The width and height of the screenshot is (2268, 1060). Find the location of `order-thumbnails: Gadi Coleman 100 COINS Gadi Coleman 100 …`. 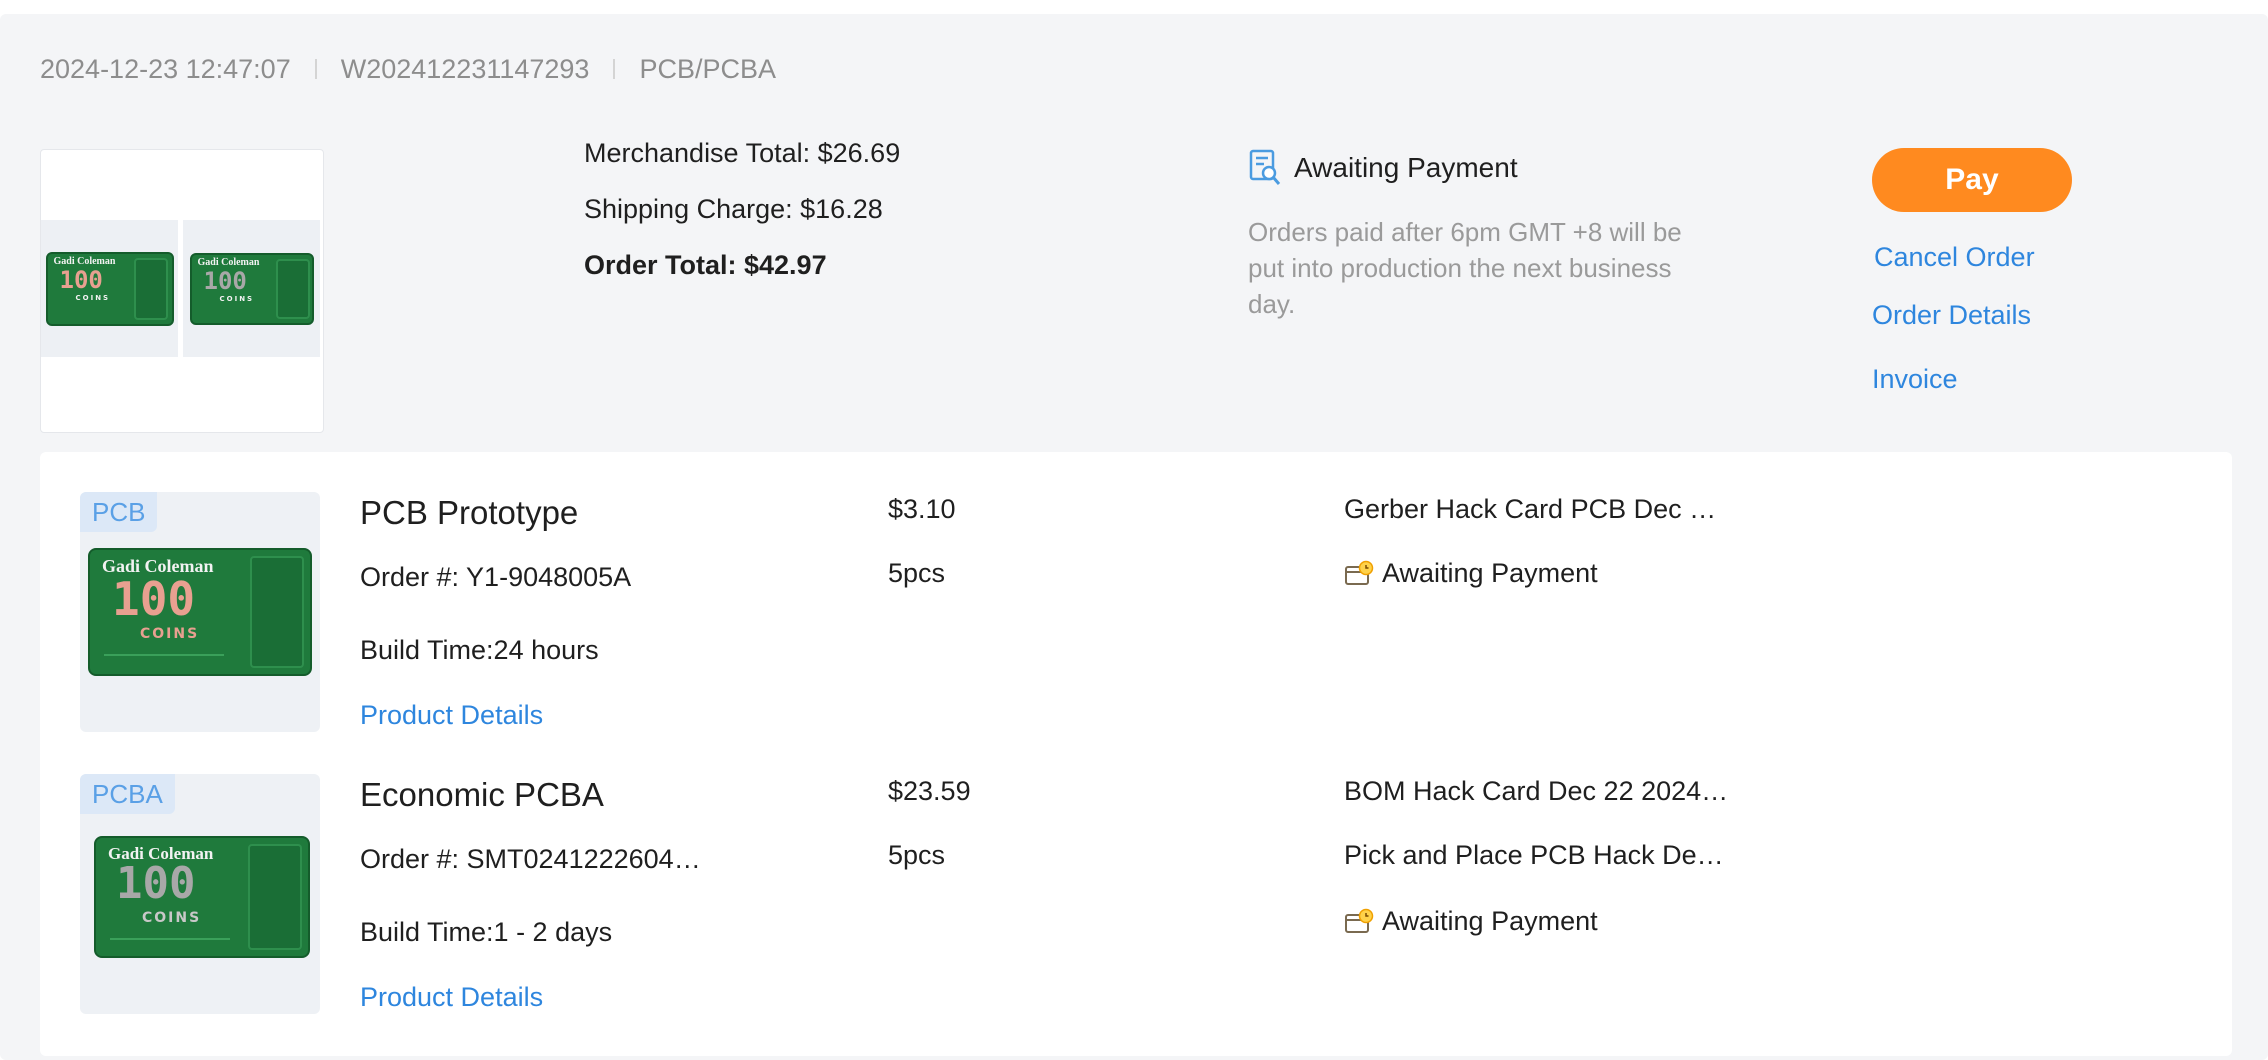

order-thumbnails: Gadi Coleman 100 COINS Gadi Coleman 100 … is located at coordinates (182, 291).